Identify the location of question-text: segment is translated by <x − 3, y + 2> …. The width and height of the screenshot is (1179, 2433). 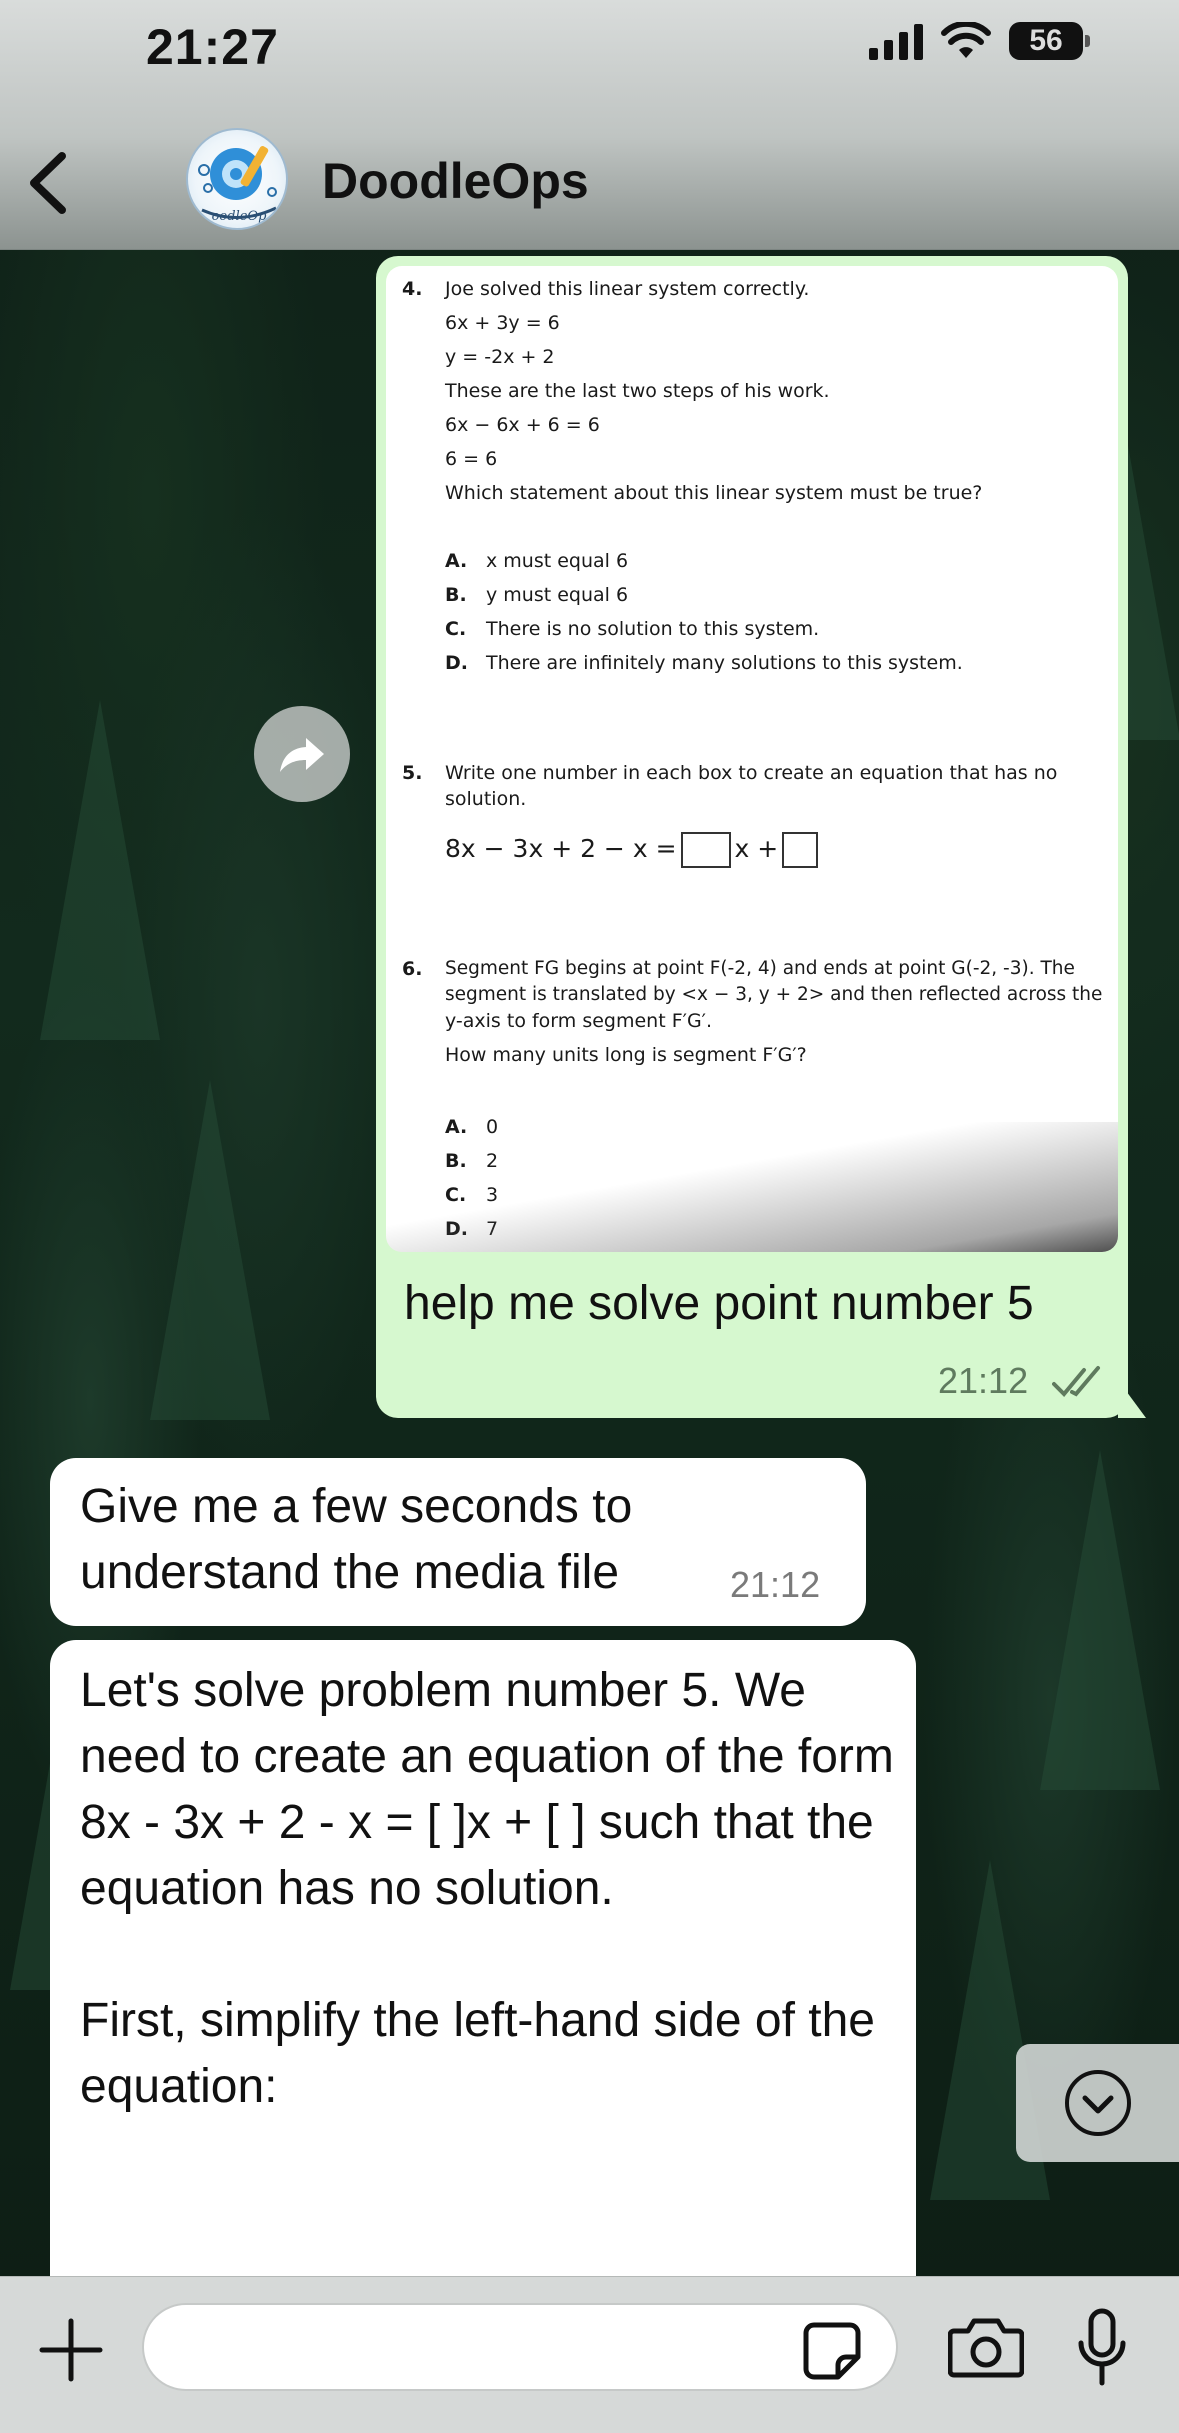
(774, 994).